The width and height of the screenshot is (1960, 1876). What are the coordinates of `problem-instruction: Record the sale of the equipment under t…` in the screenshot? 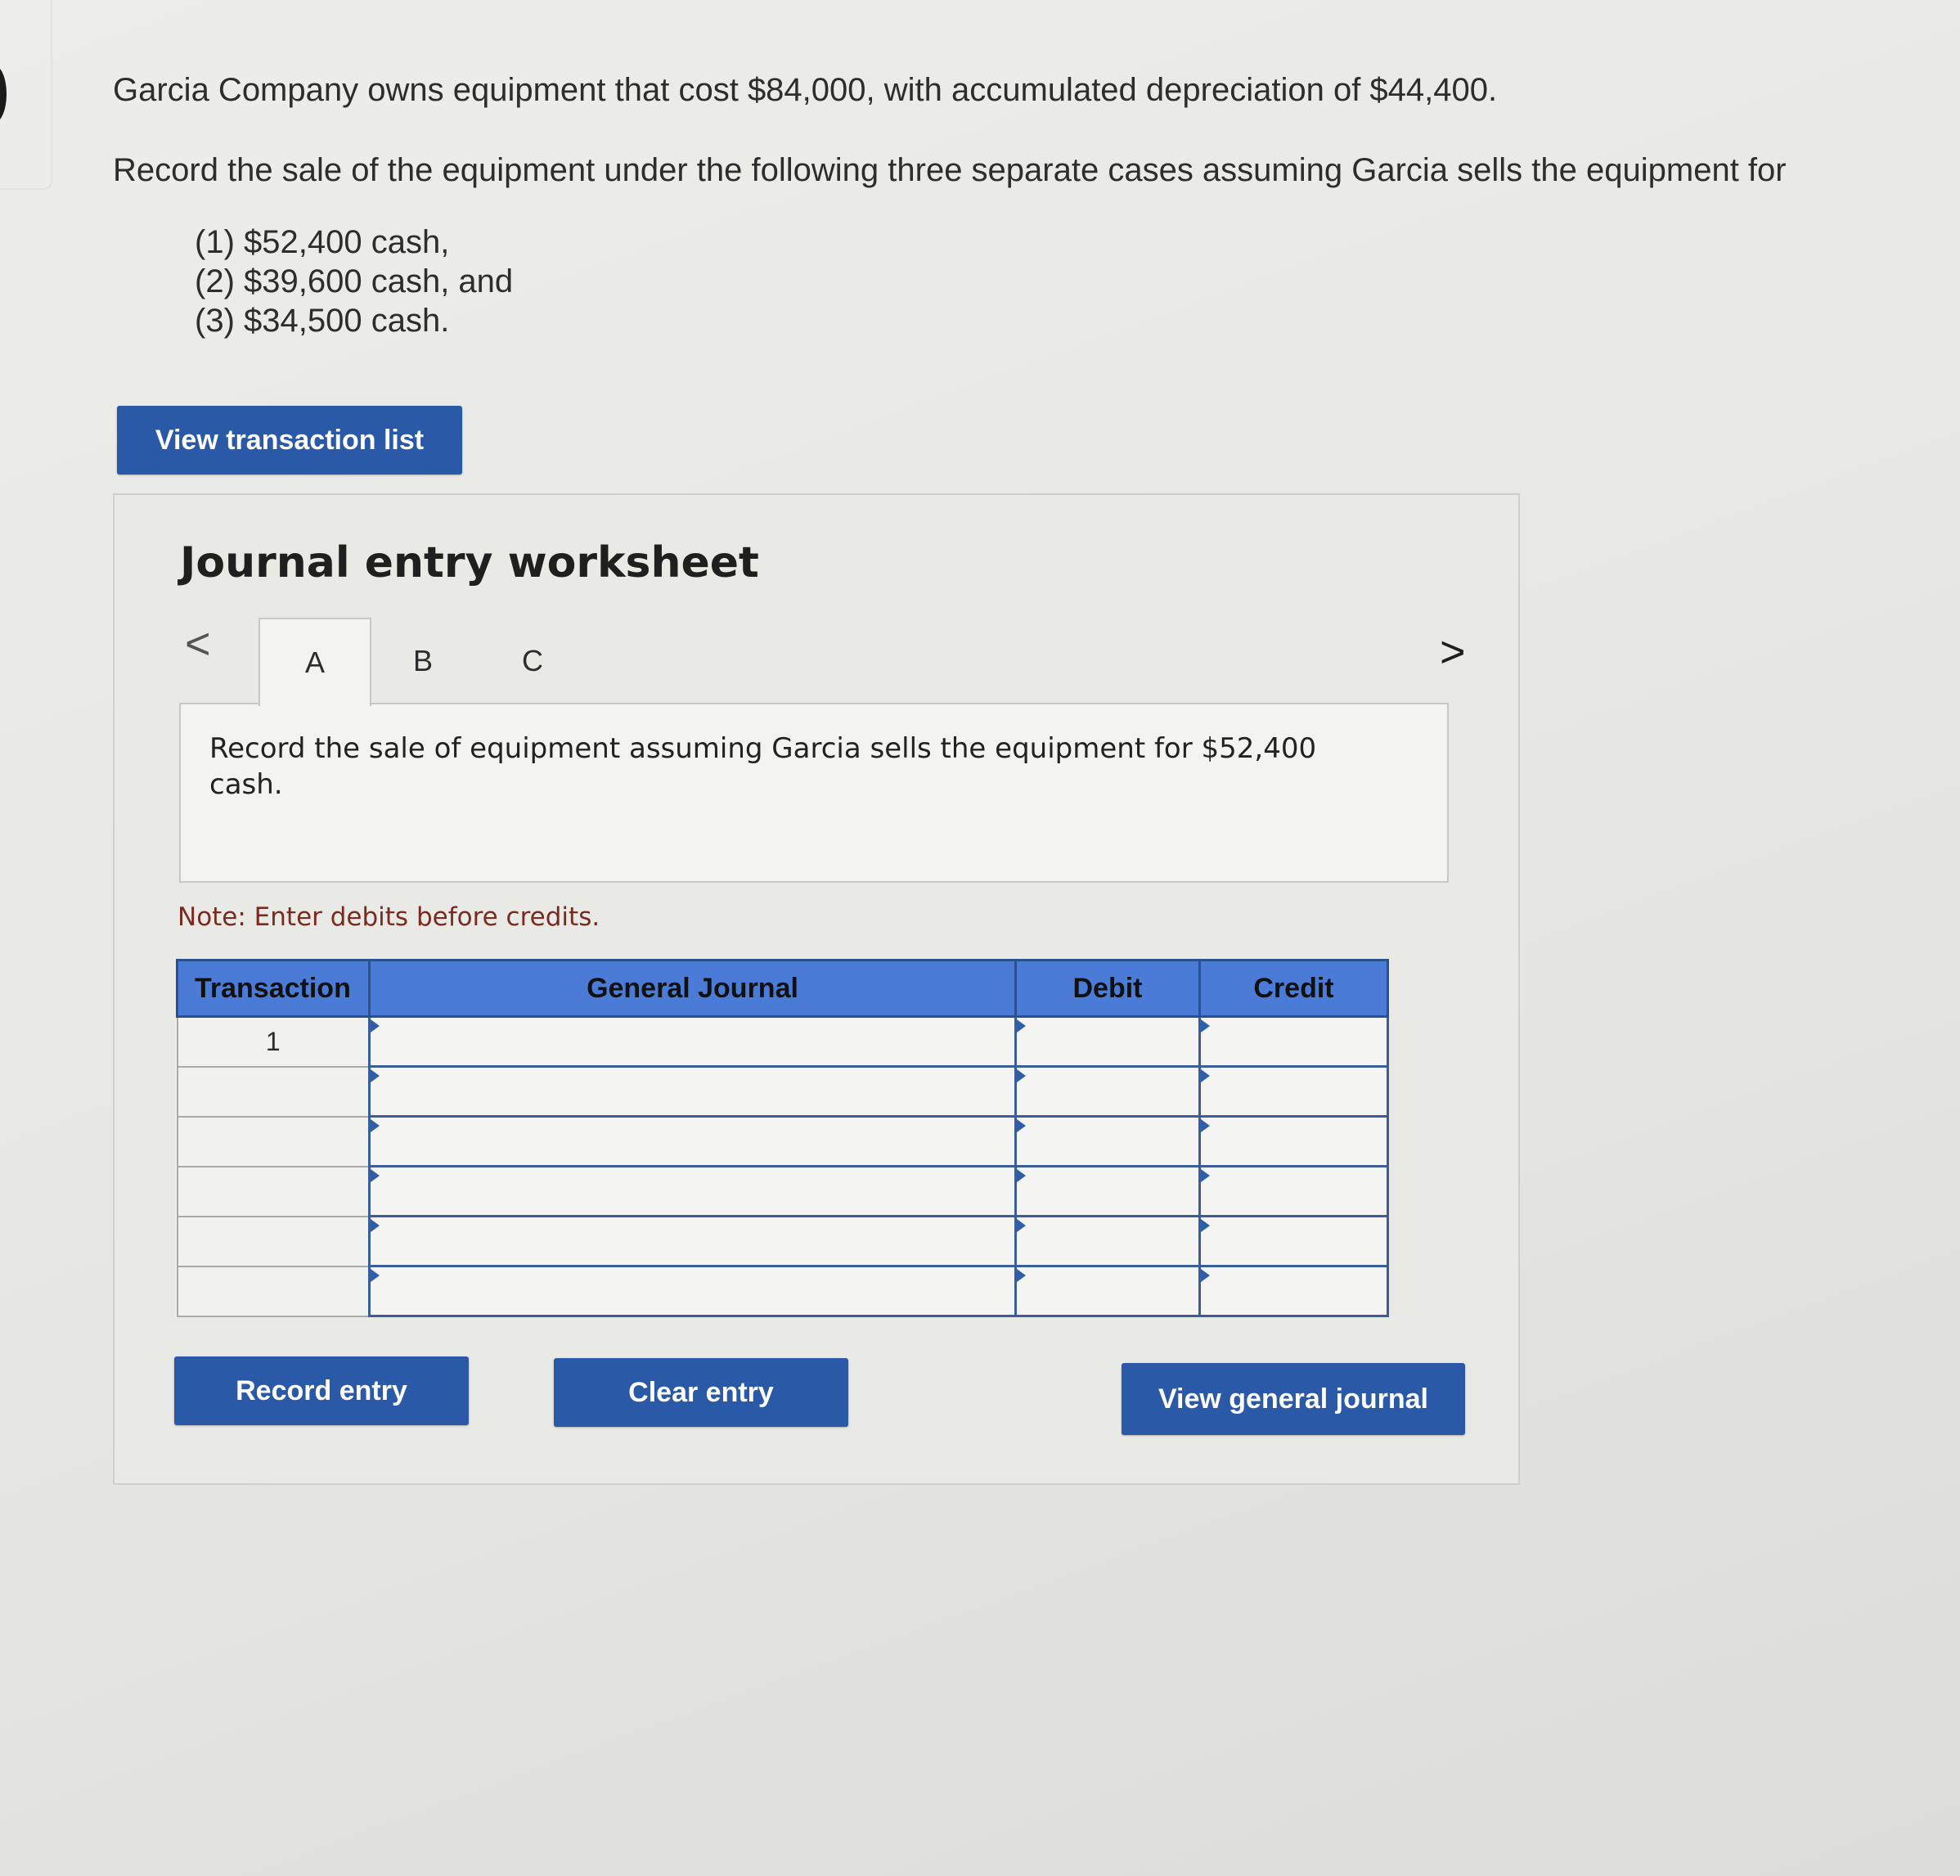 It's located at (950, 170).